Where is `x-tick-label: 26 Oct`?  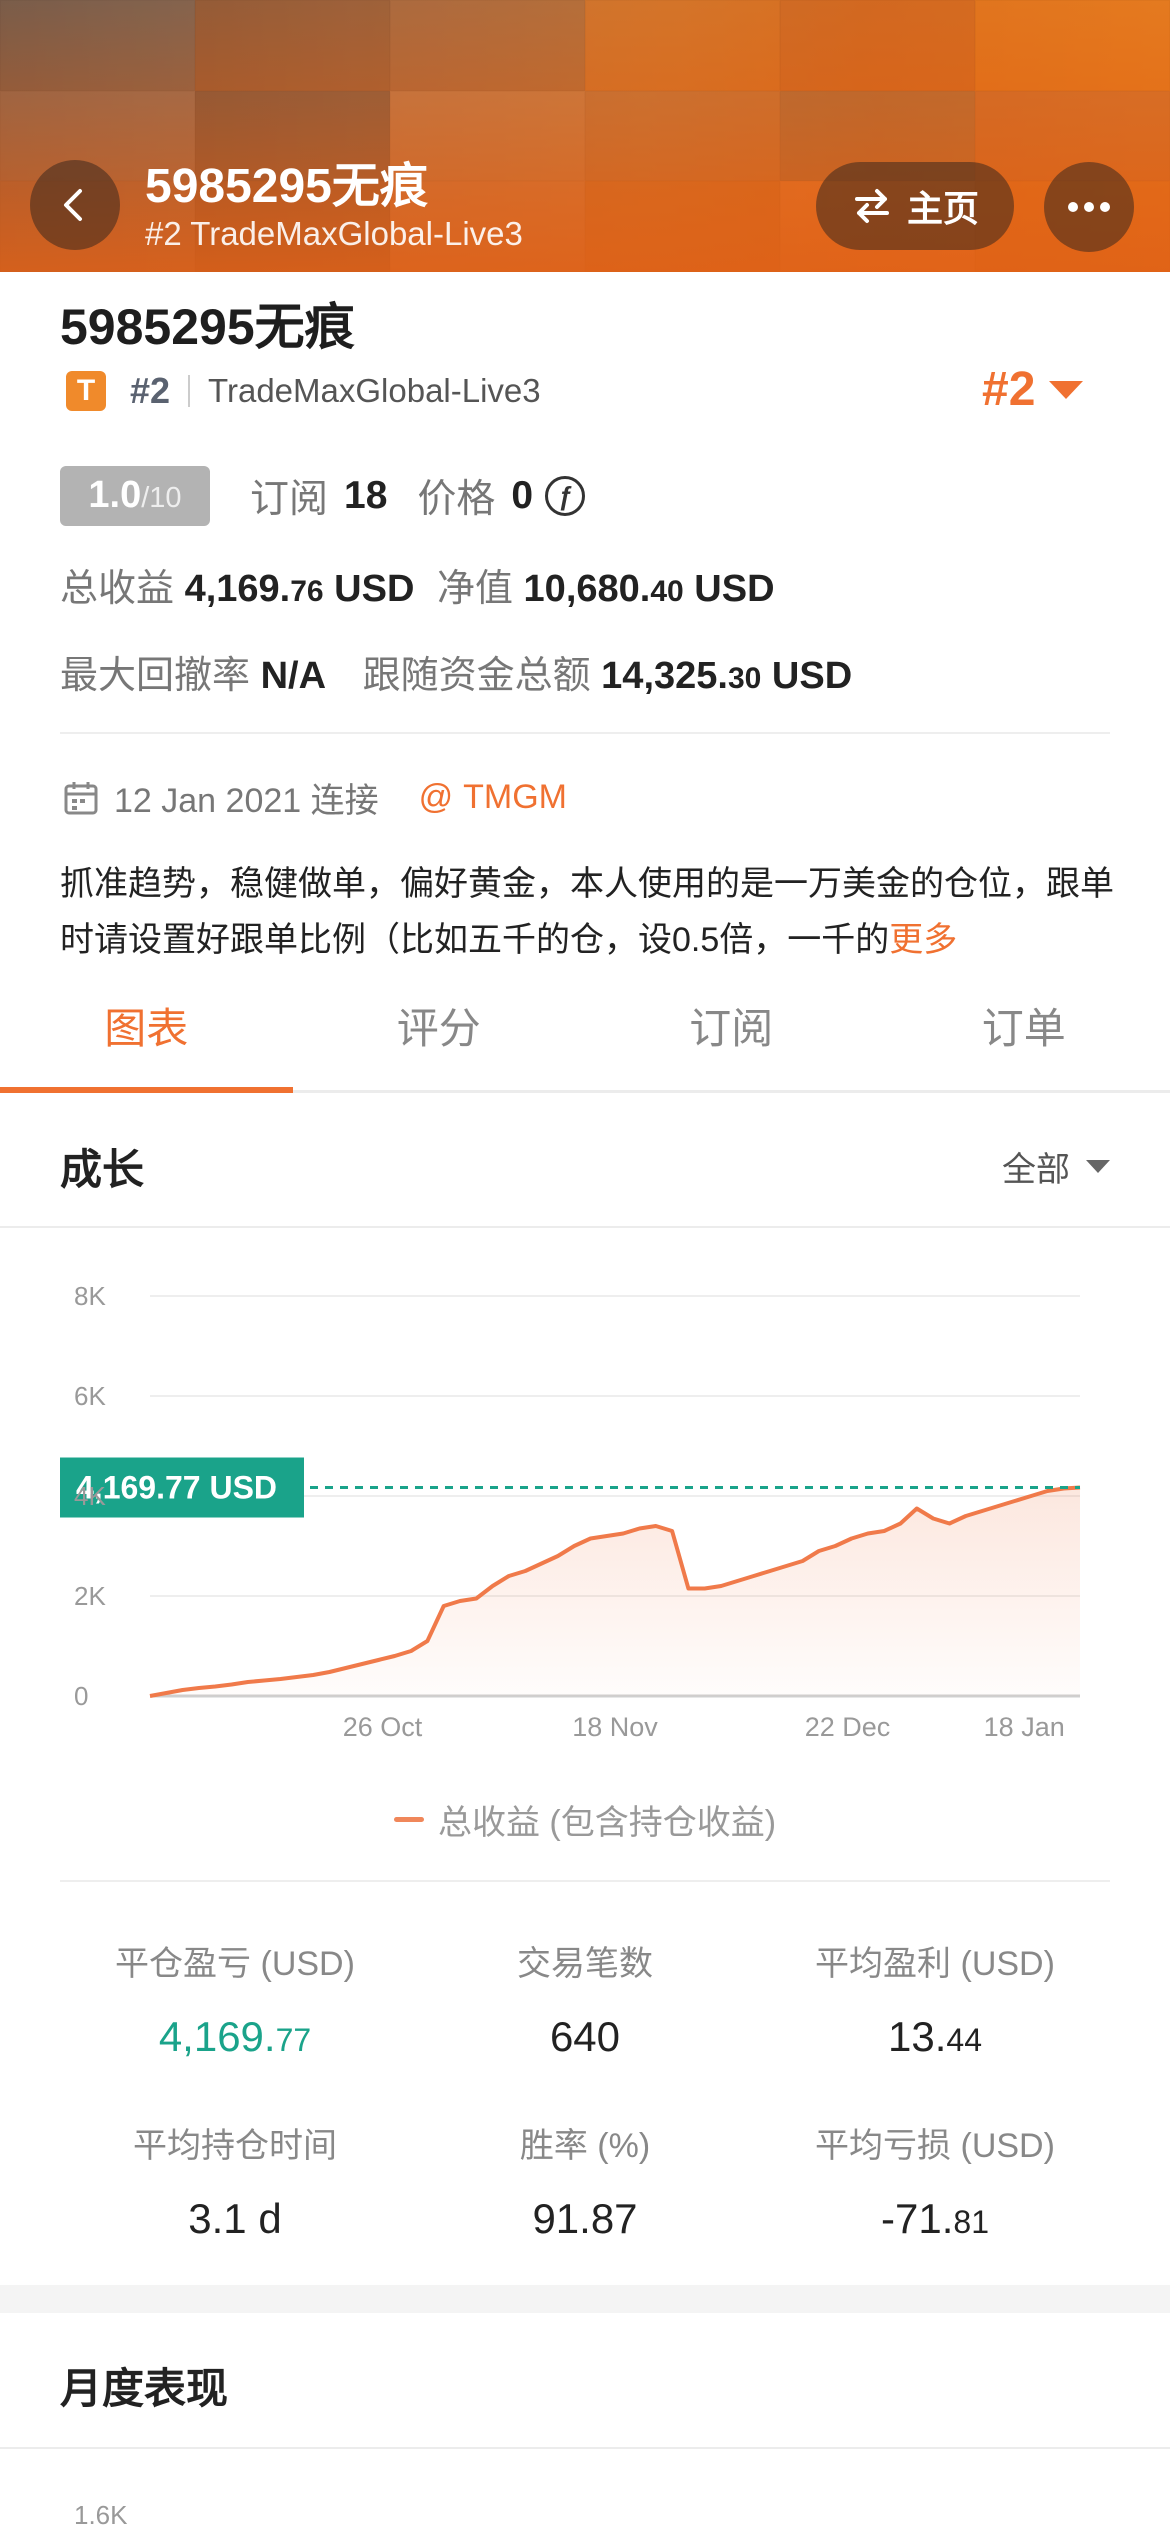
x-tick-label: 26 Oct is located at coordinates (383, 1727).